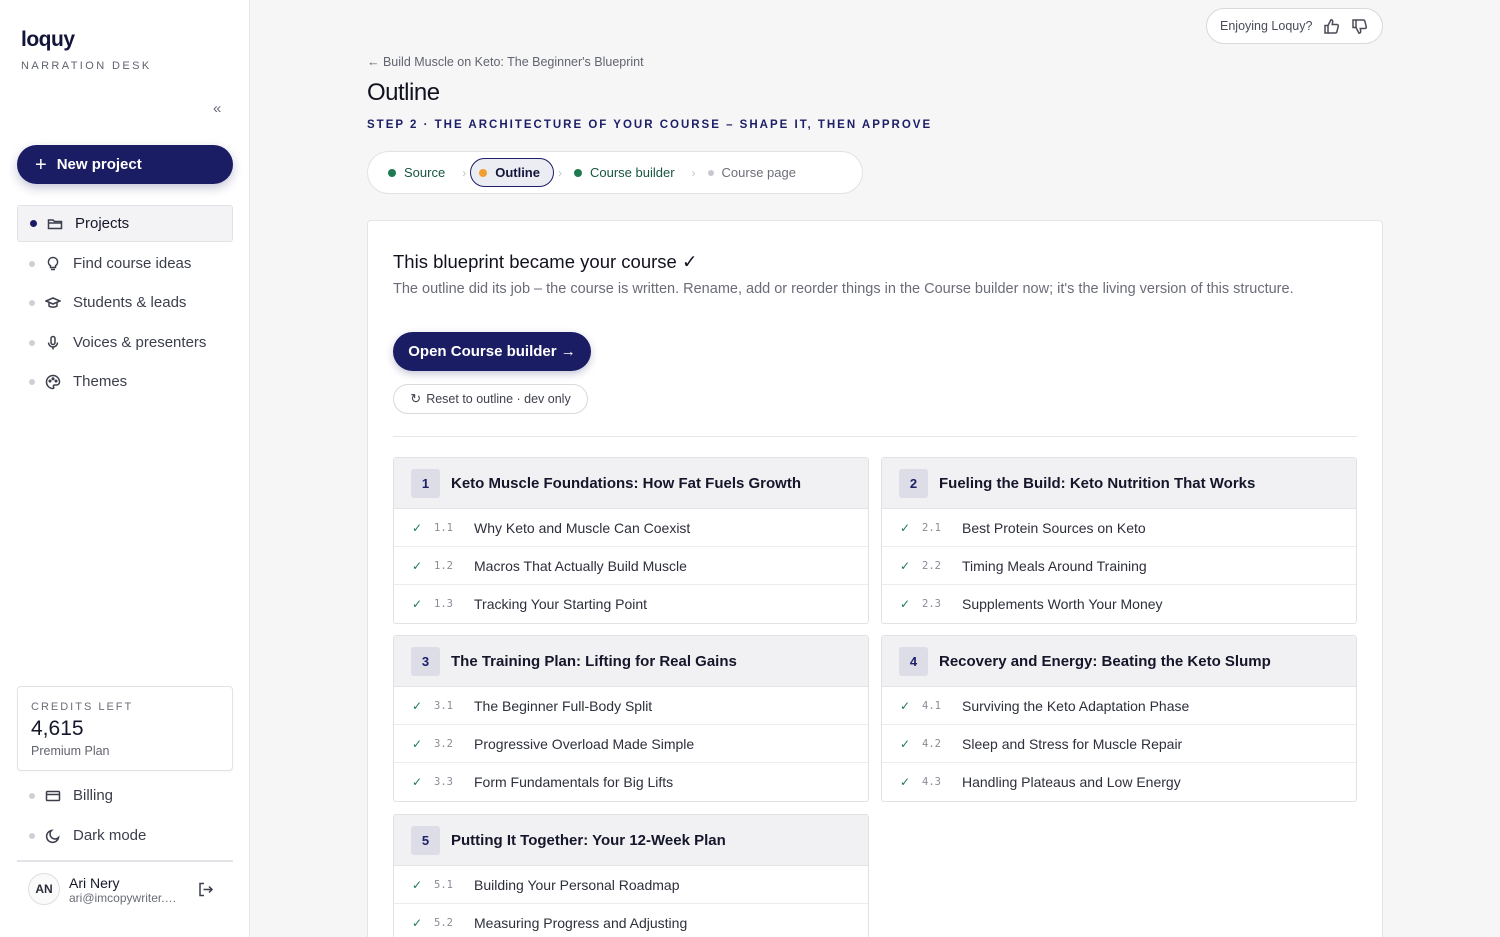 This screenshot has height=937, width=1500. I want to click on lesson-row: ✓ 2.3 Supplements Worth Your Money, so click(1119, 604).